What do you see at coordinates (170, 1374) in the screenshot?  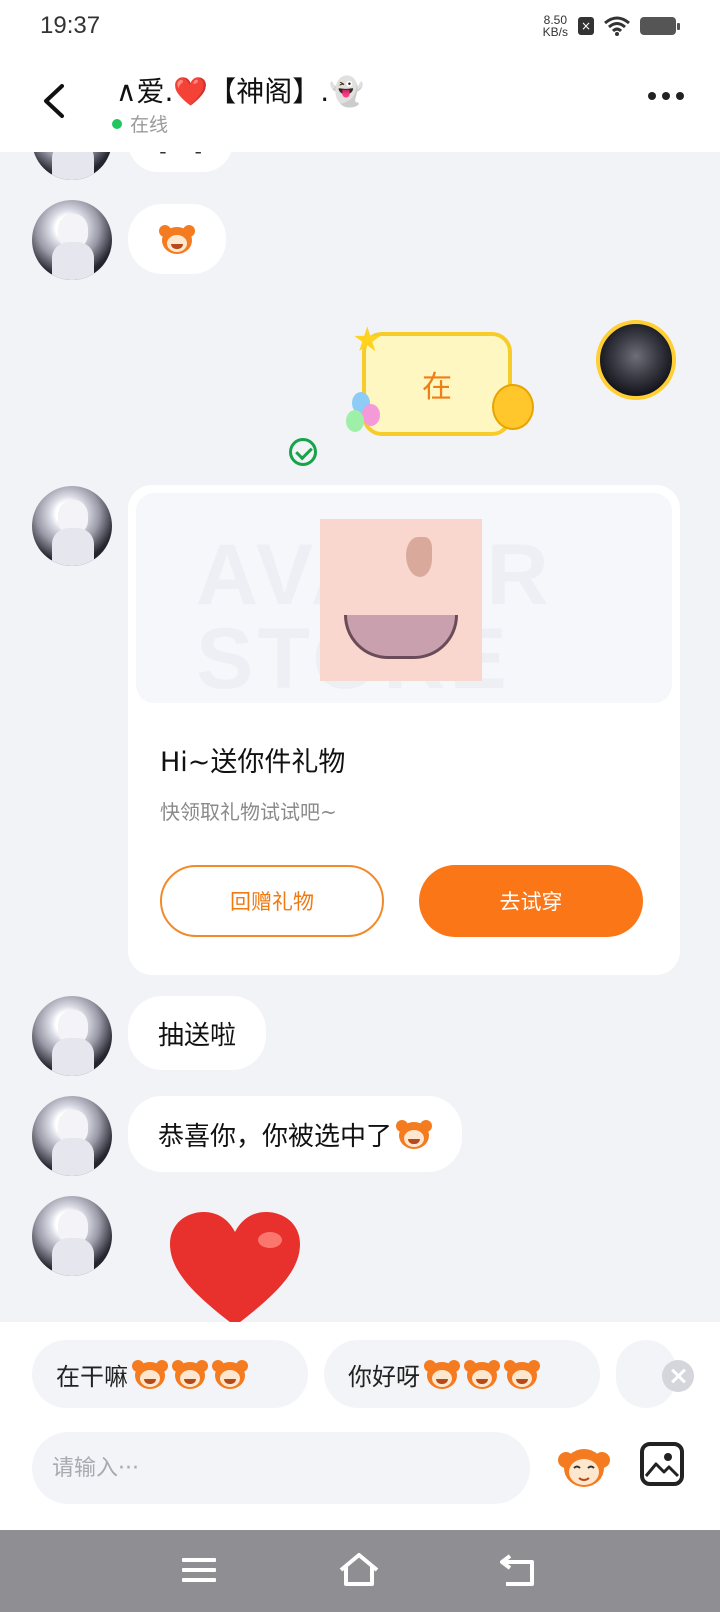 I see `quick-reply-chip: 在干嘛` at bounding box center [170, 1374].